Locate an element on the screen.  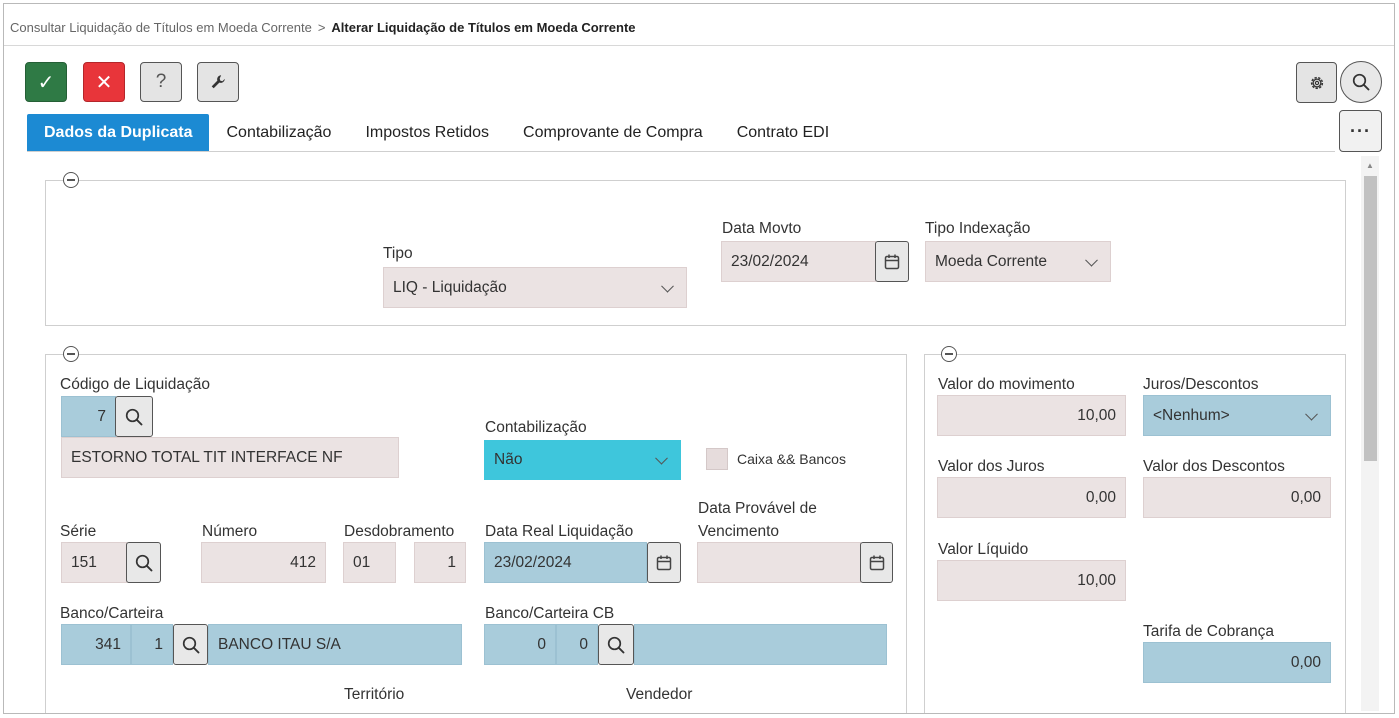
banco-value: 341 is located at coordinates (108, 644).